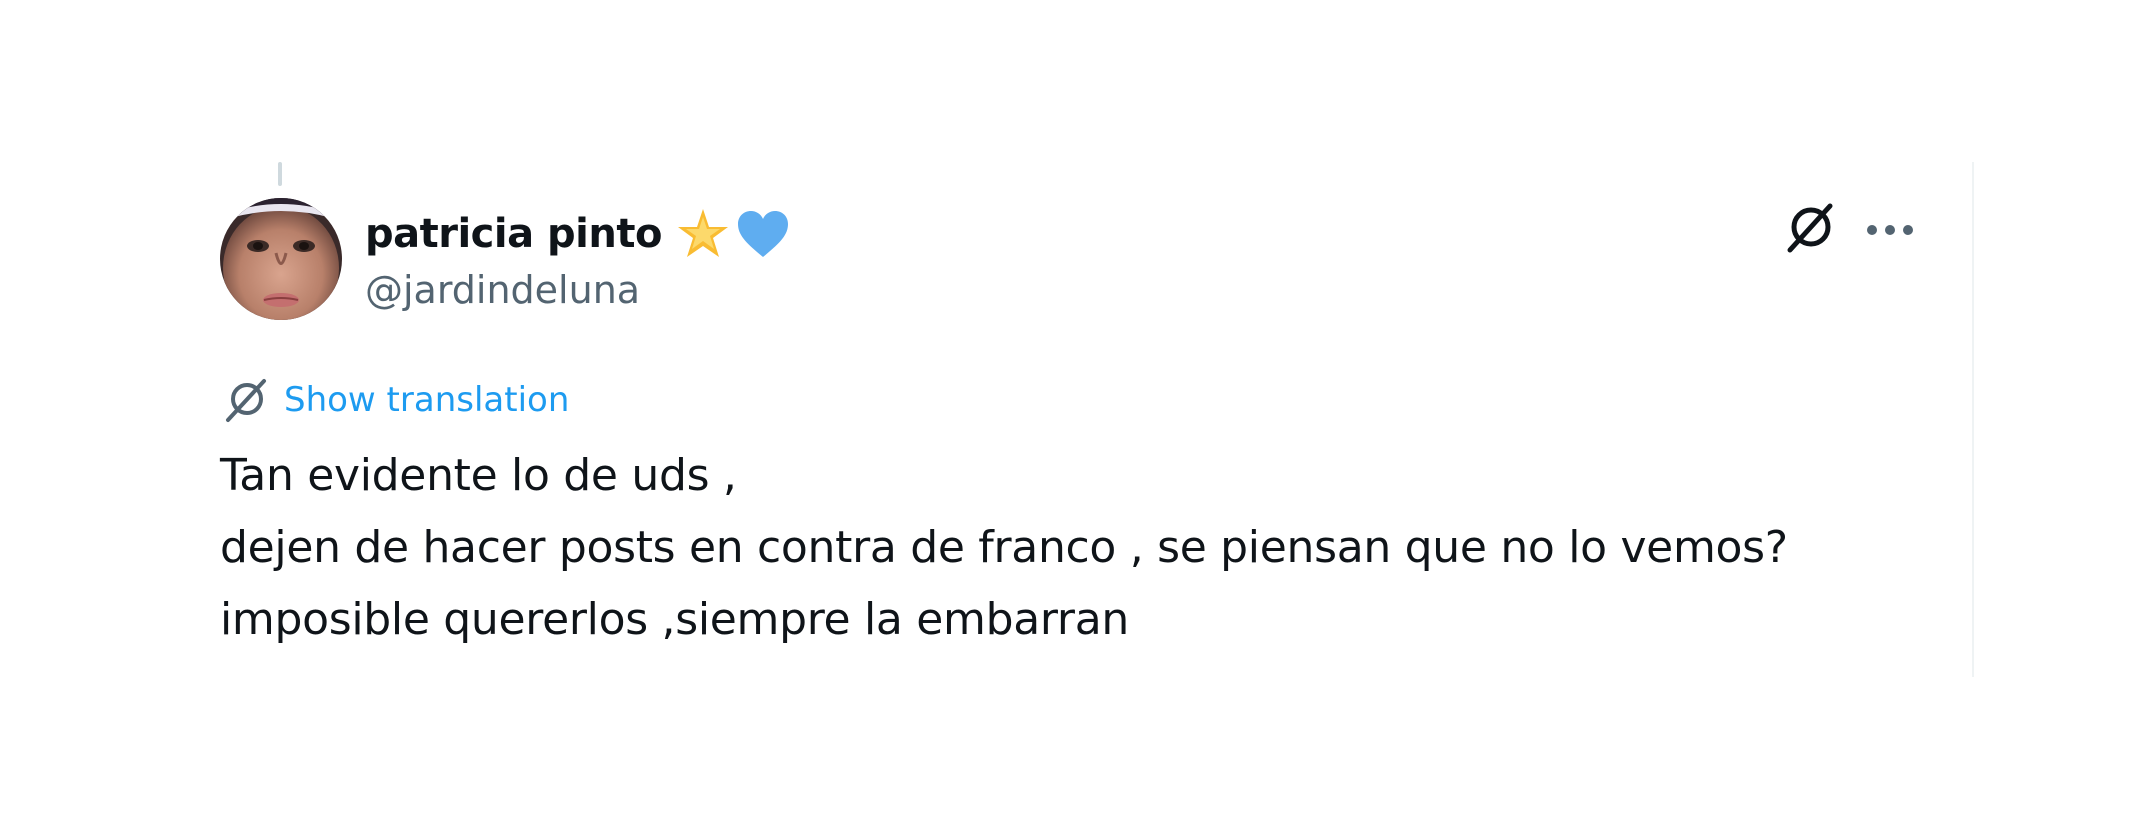 This screenshot has height=837, width=2148. I want to click on grok-icon, so click(1810, 230).